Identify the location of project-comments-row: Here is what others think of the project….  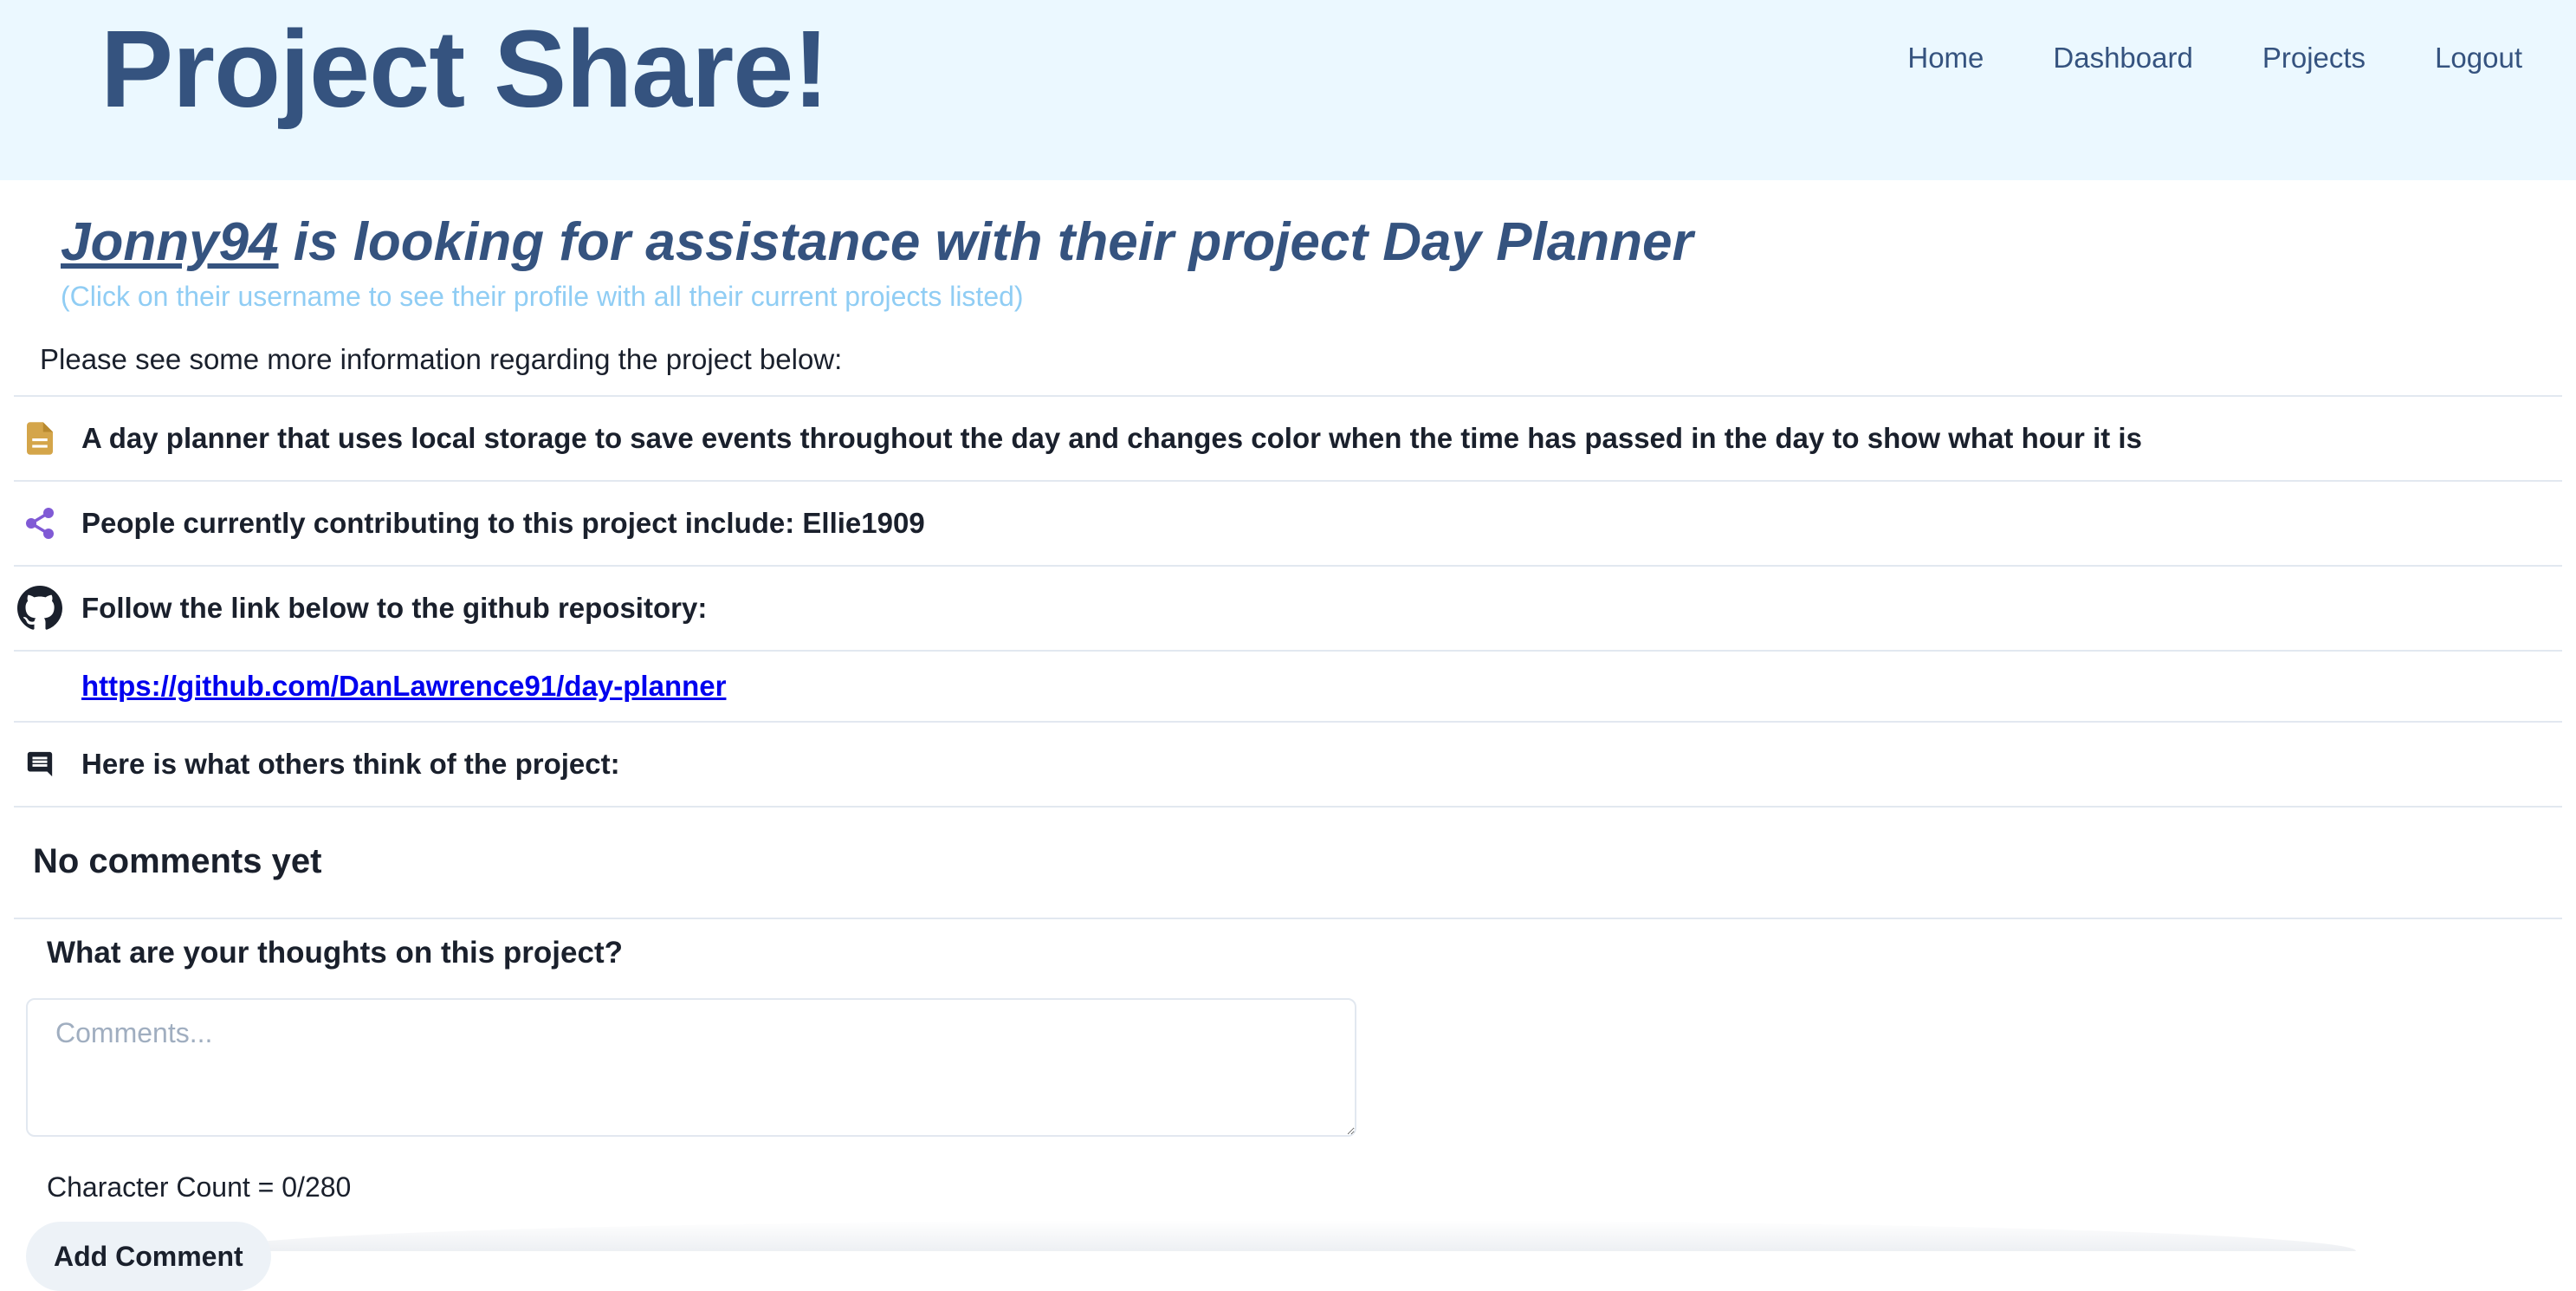
(1288, 765).